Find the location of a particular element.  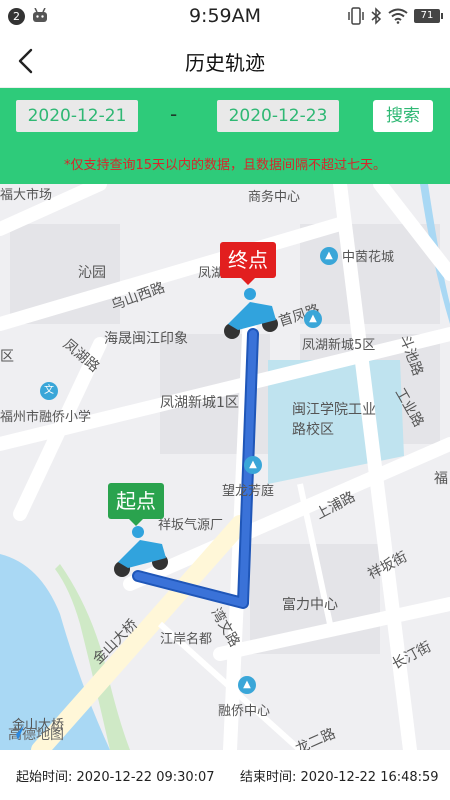

map-label: 凤湖新城5区 is located at coordinates (339, 345).